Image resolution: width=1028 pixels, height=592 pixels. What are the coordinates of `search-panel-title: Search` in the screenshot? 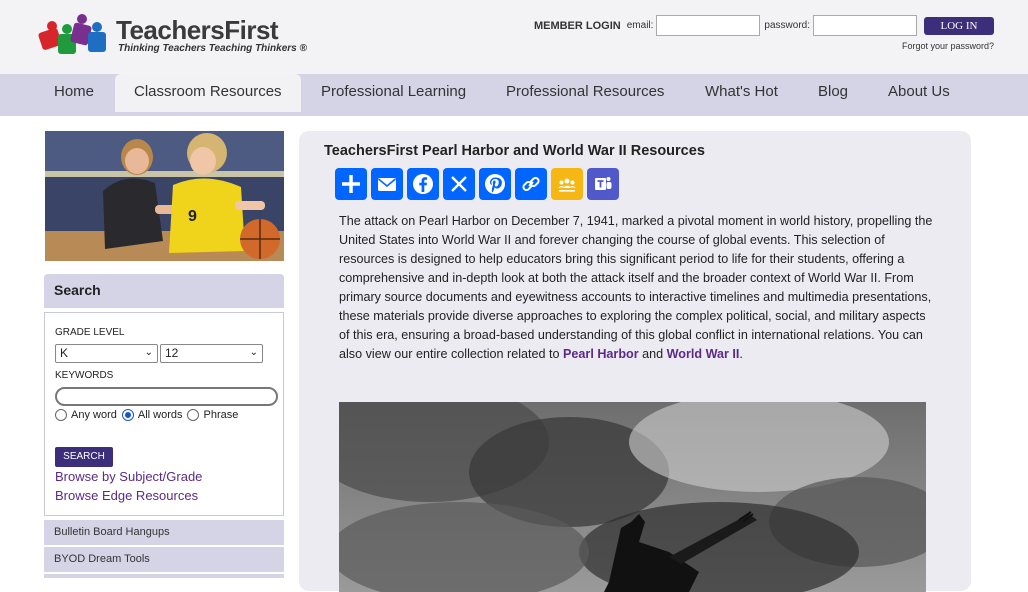 It's located at (164, 291).